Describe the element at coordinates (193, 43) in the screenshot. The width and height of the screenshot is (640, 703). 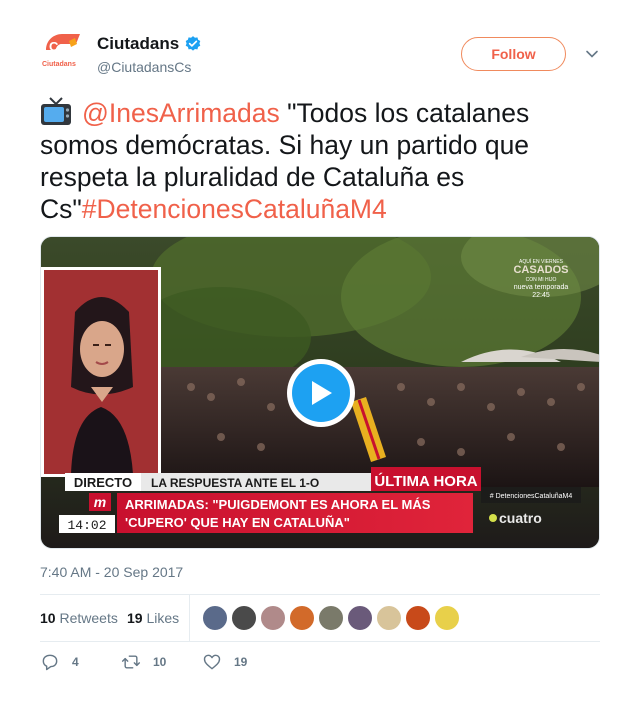
I see `verified-icon` at that location.